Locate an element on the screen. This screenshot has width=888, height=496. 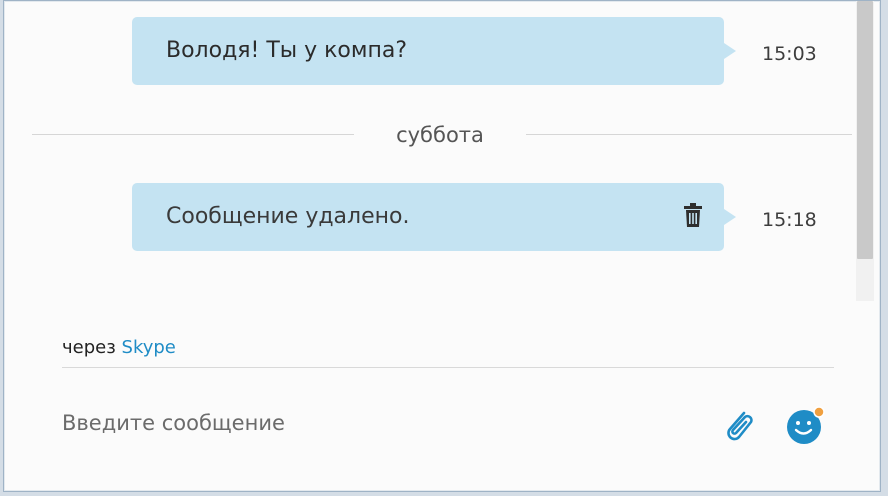
message-text: Володя! Ты у компа? is located at coordinates (287, 50).